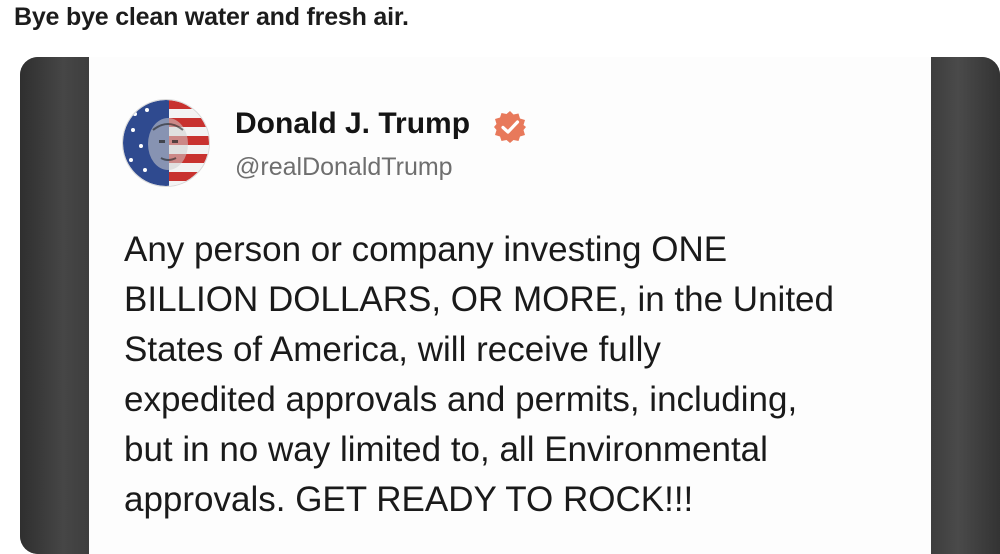 The image size is (1000, 554). What do you see at coordinates (426, 249) in the screenshot?
I see `post-text-line: Any person or company investing ONE` at bounding box center [426, 249].